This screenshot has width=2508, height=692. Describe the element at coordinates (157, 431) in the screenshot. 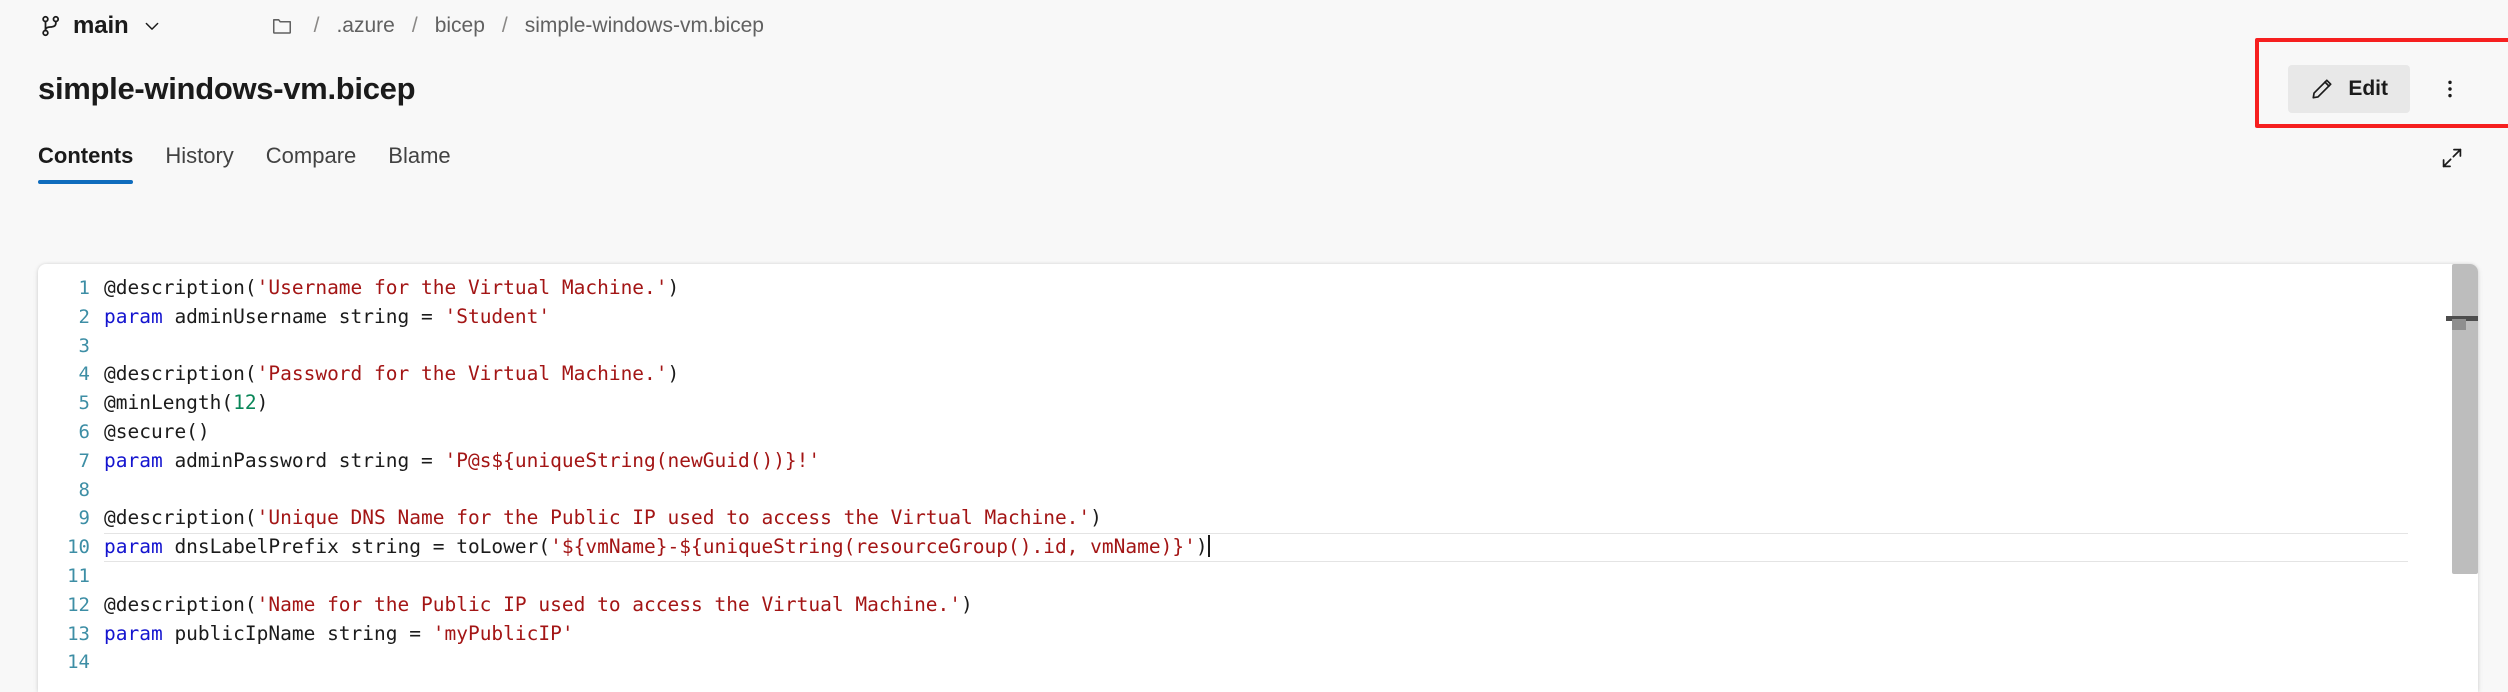

I see `code-token-pln: @secure()` at that location.